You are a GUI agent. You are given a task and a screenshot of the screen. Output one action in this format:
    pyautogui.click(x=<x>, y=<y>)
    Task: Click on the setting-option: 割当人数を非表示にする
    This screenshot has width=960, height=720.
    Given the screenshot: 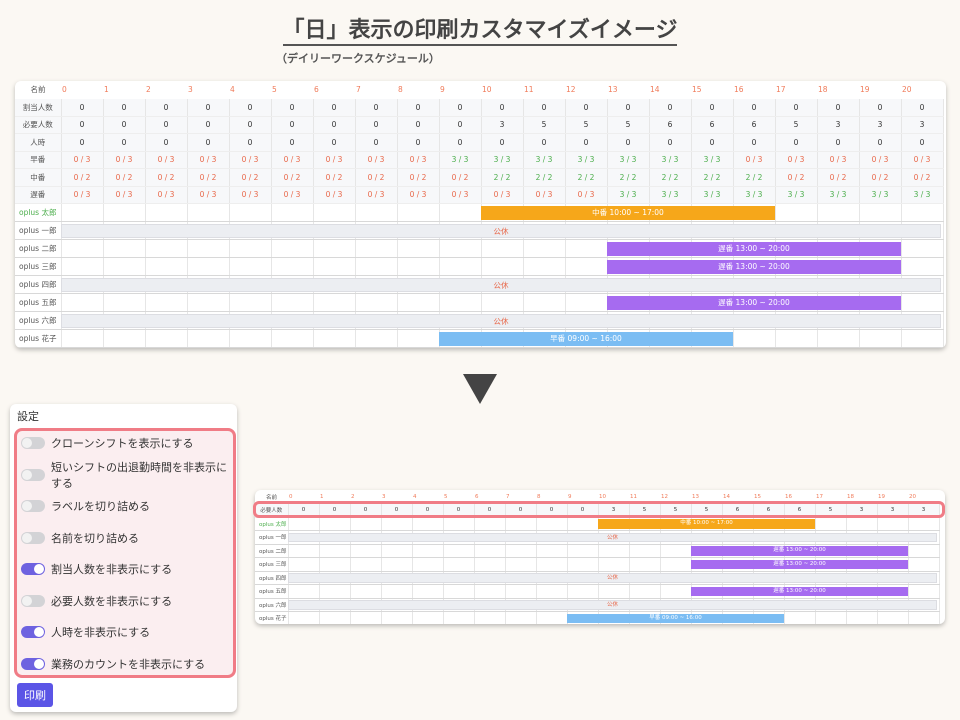 What is the action you would take?
    pyautogui.click(x=96, y=569)
    